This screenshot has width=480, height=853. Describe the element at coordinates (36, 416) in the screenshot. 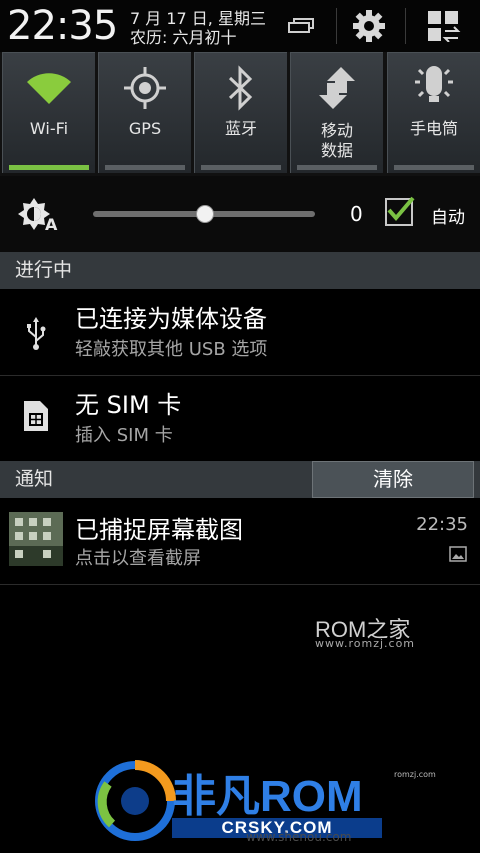

I see `sim-card-icon` at that location.